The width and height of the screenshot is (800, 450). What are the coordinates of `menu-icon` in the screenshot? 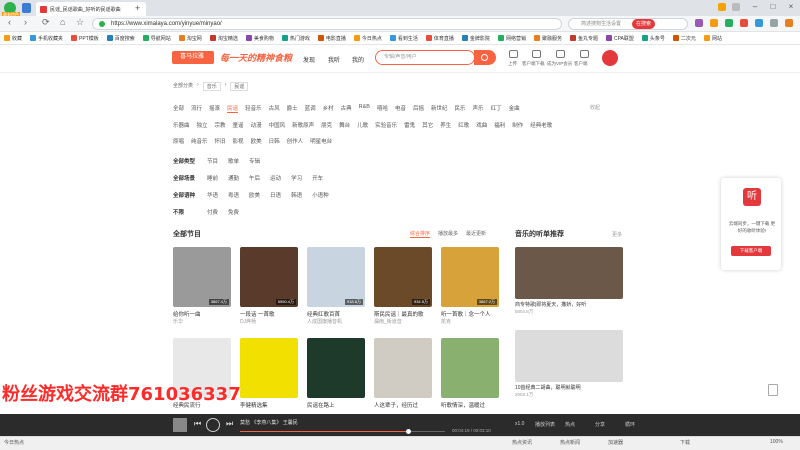 It's located at (736, 7).